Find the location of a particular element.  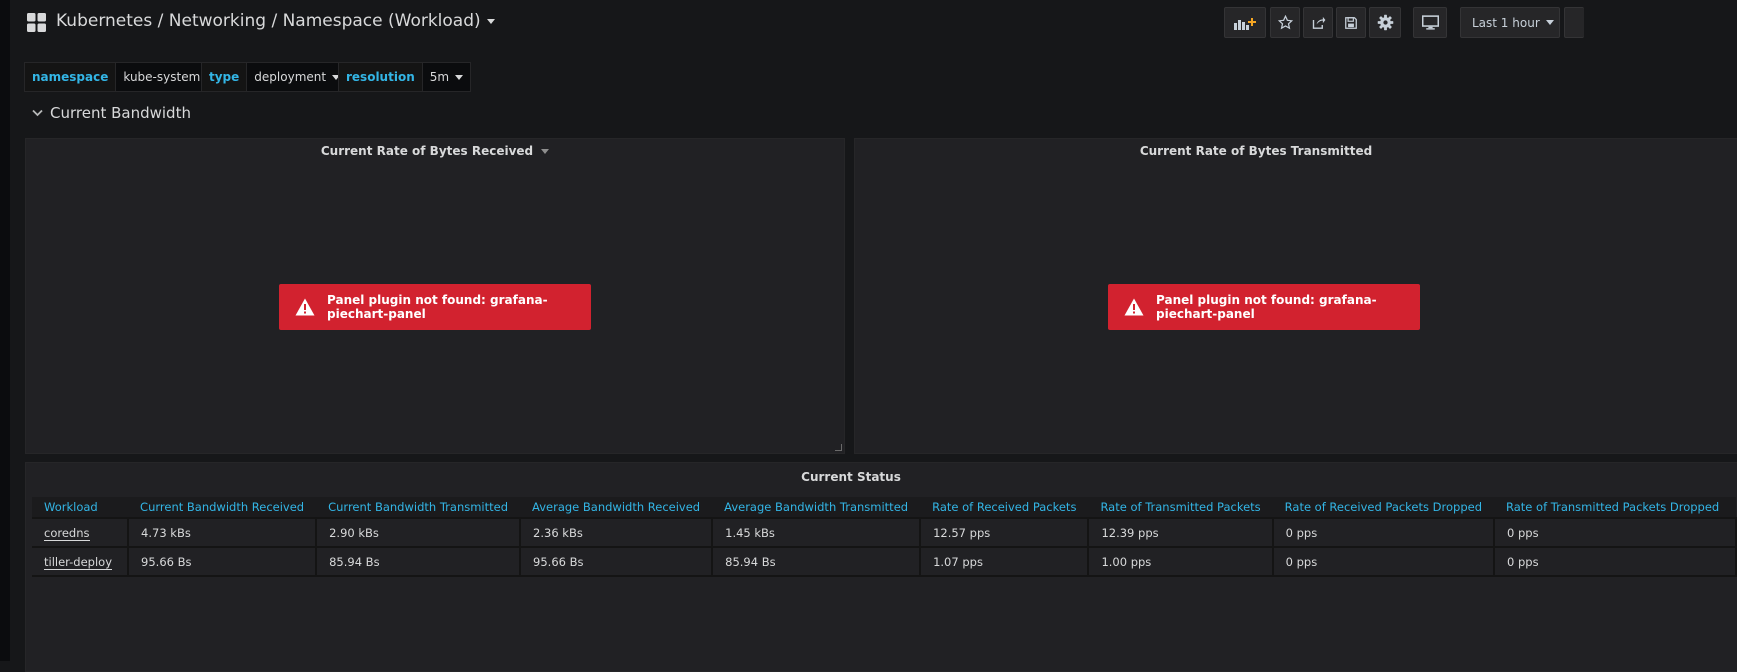

resolution-select: 5m is located at coordinates (447, 77).